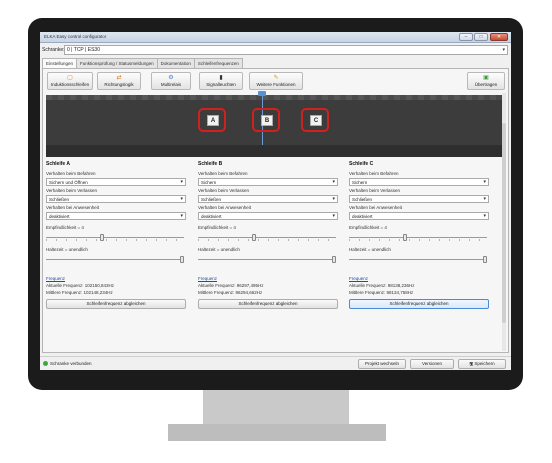 This screenshot has height=463, width=552. I want to click on loop-b-hold-slider, so click(268, 259).